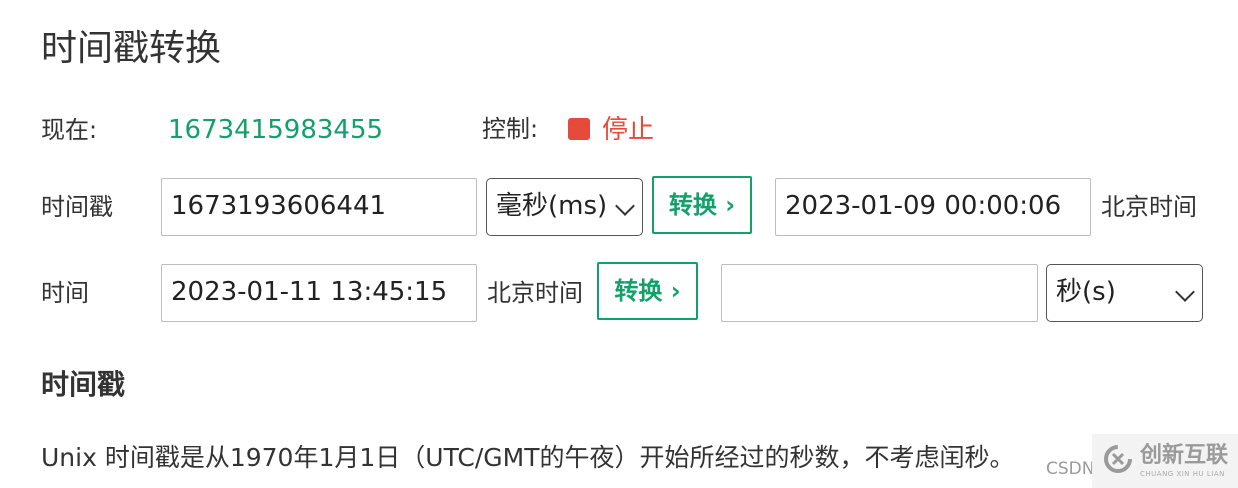  What do you see at coordinates (131, 48) in the screenshot?
I see `page-title: 时间戳转换` at bounding box center [131, 48].